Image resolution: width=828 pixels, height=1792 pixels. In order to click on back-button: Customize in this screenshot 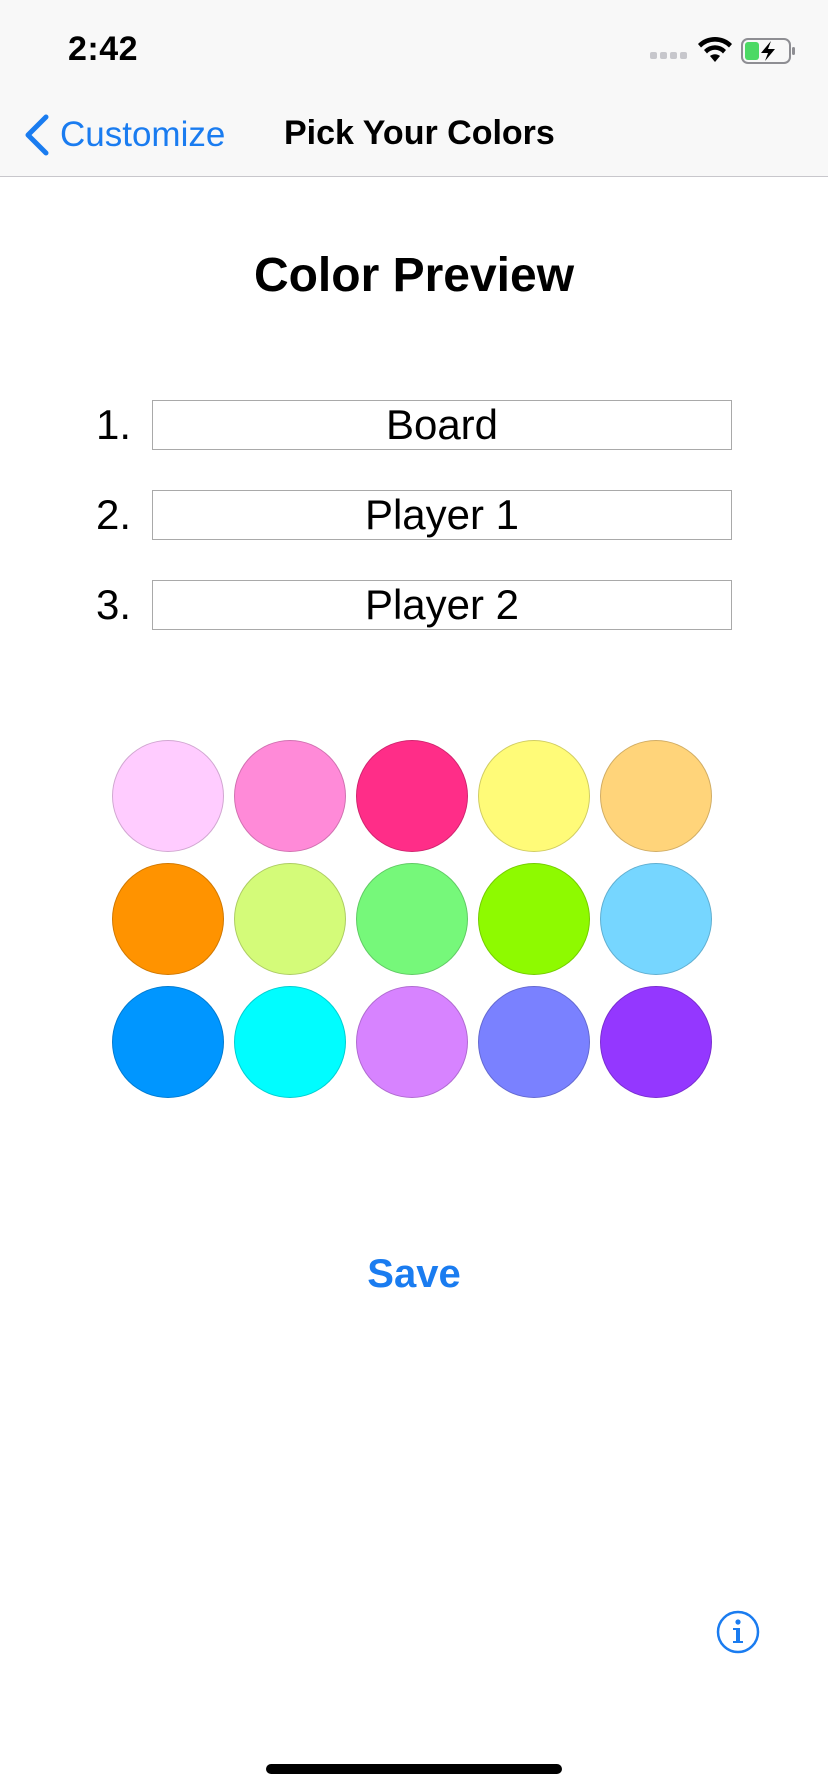, I will do `click(123, 135)`.